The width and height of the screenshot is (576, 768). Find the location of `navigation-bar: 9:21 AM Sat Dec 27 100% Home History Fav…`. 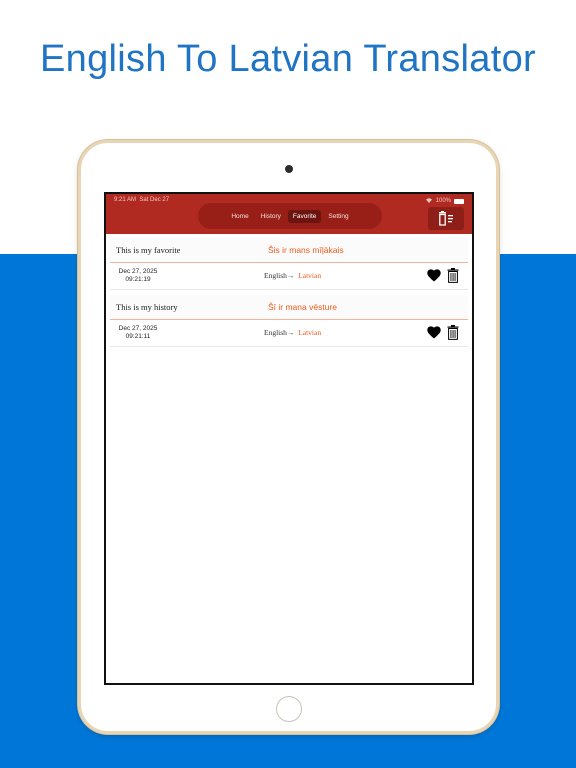

navigation-bar: 9:21 AM Sat Dec 27 100% Home History Fav… is located at coordinates (289, 214).